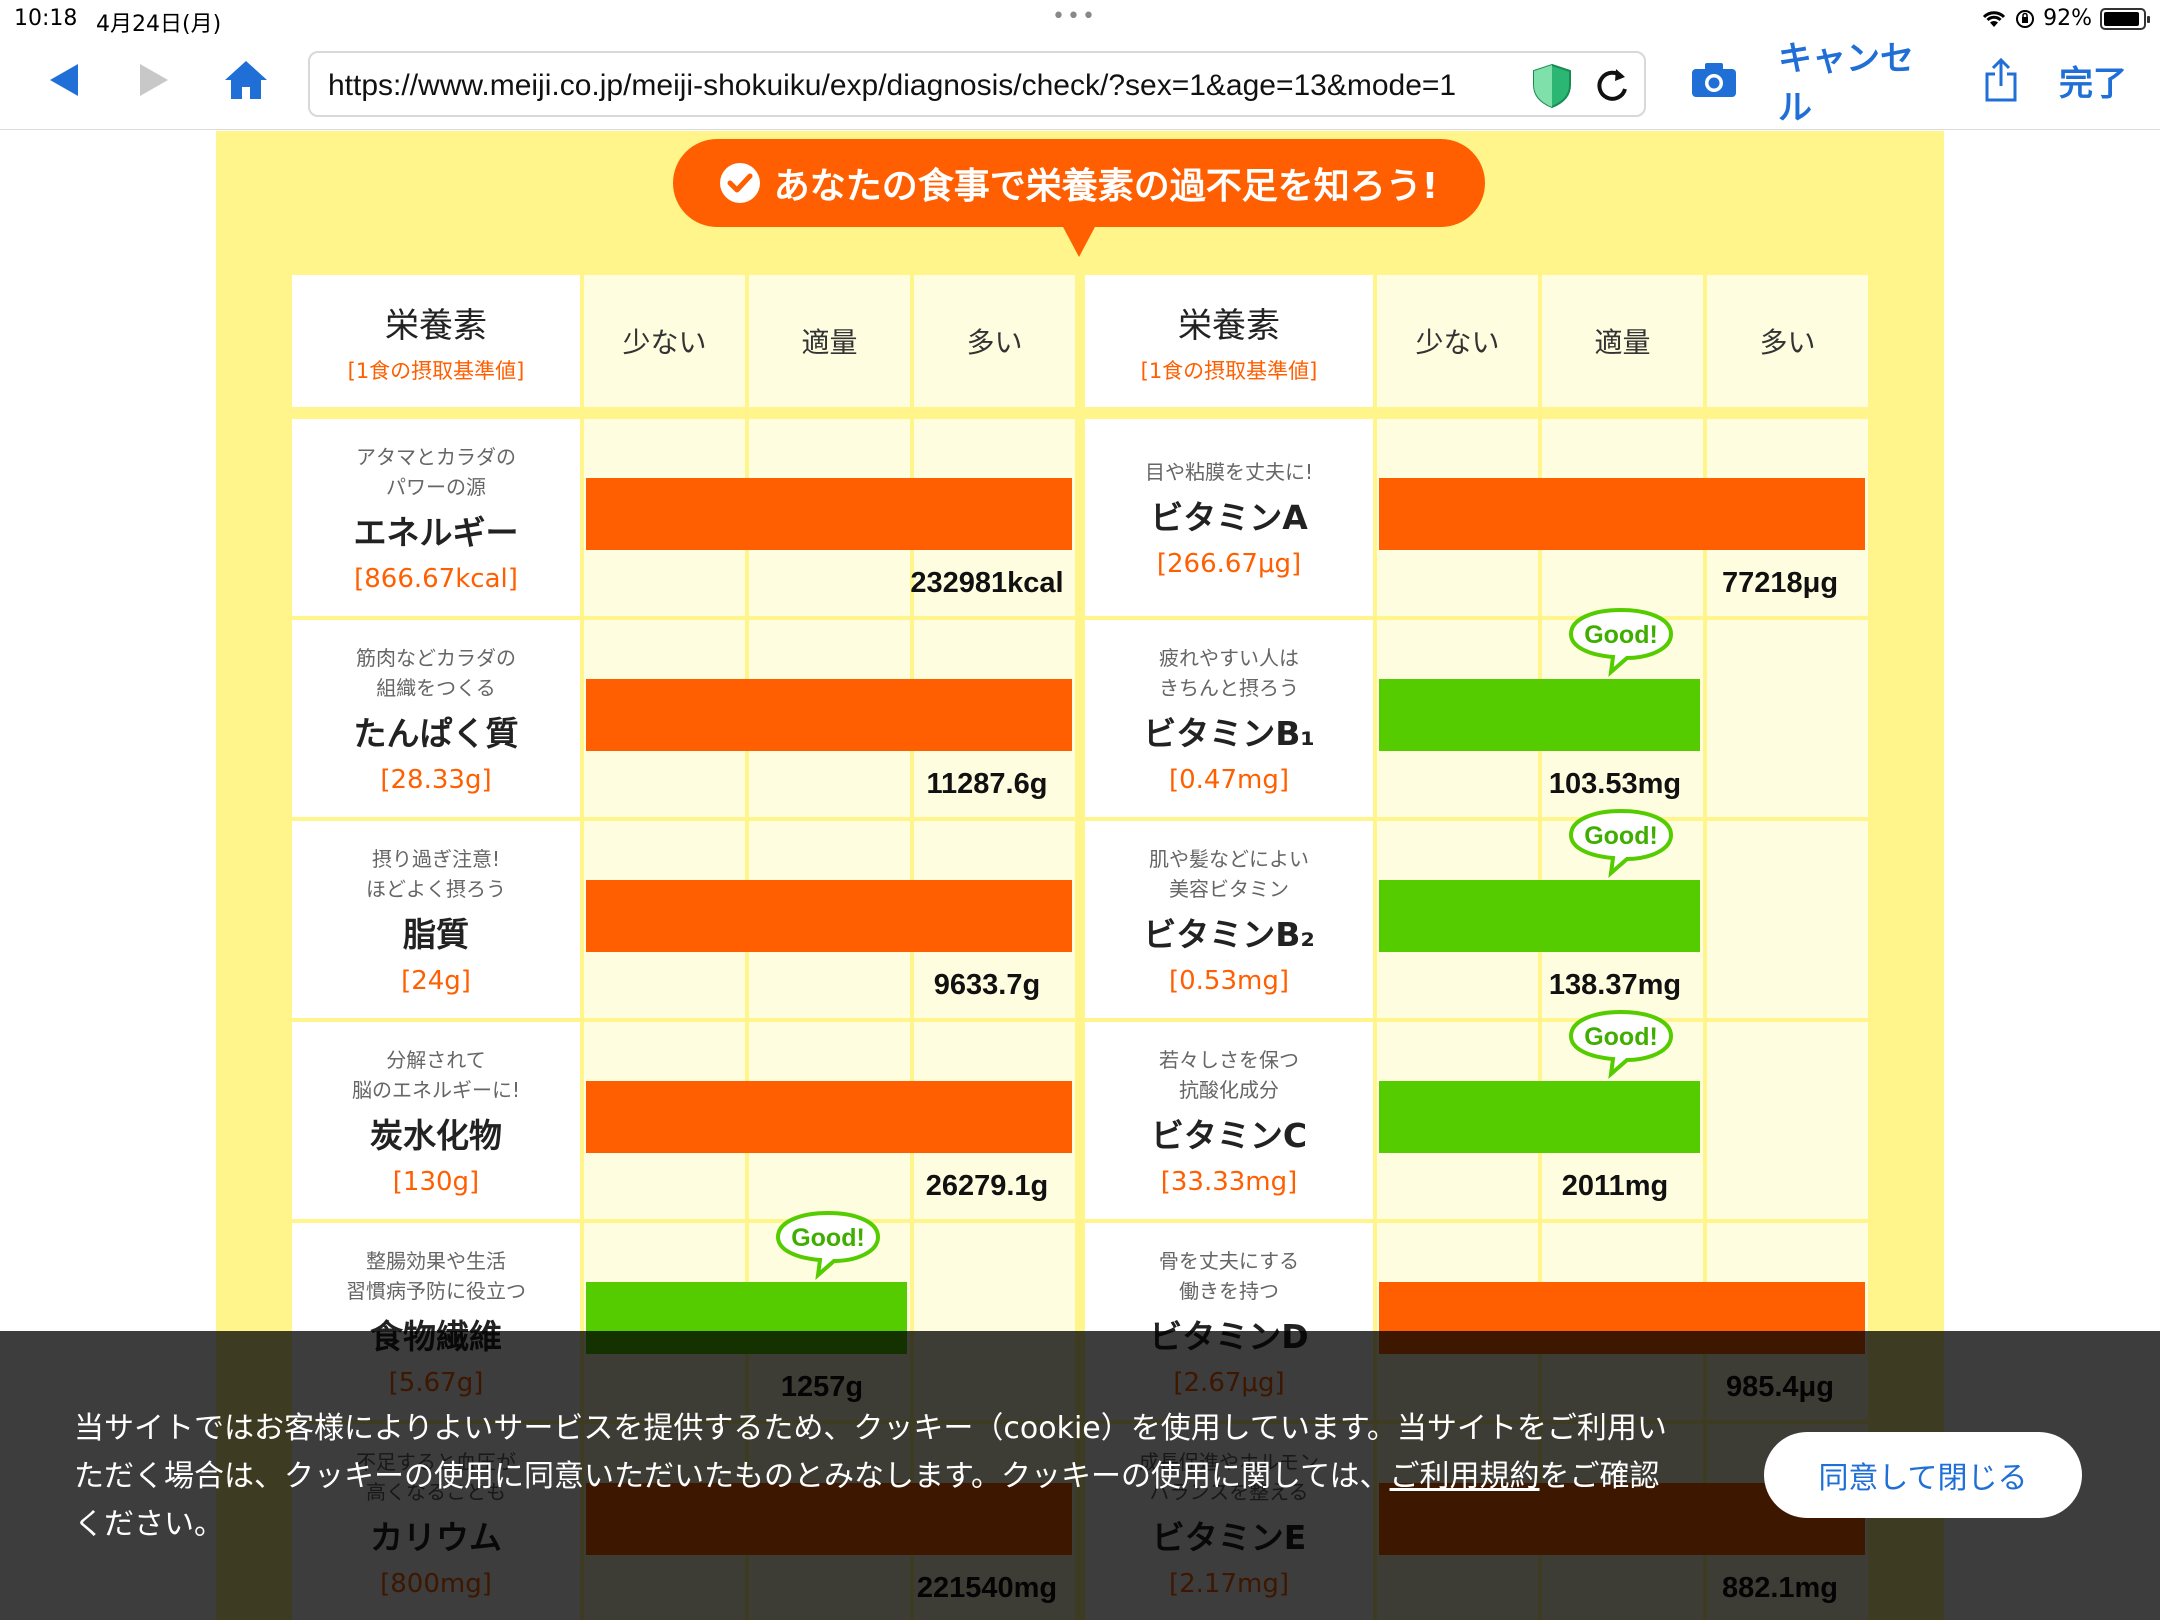 The height and width of the screenshot is (1620, 2160). I want to click on description-line: 目や粘膜を丈夫に!, so click(1229, 471).